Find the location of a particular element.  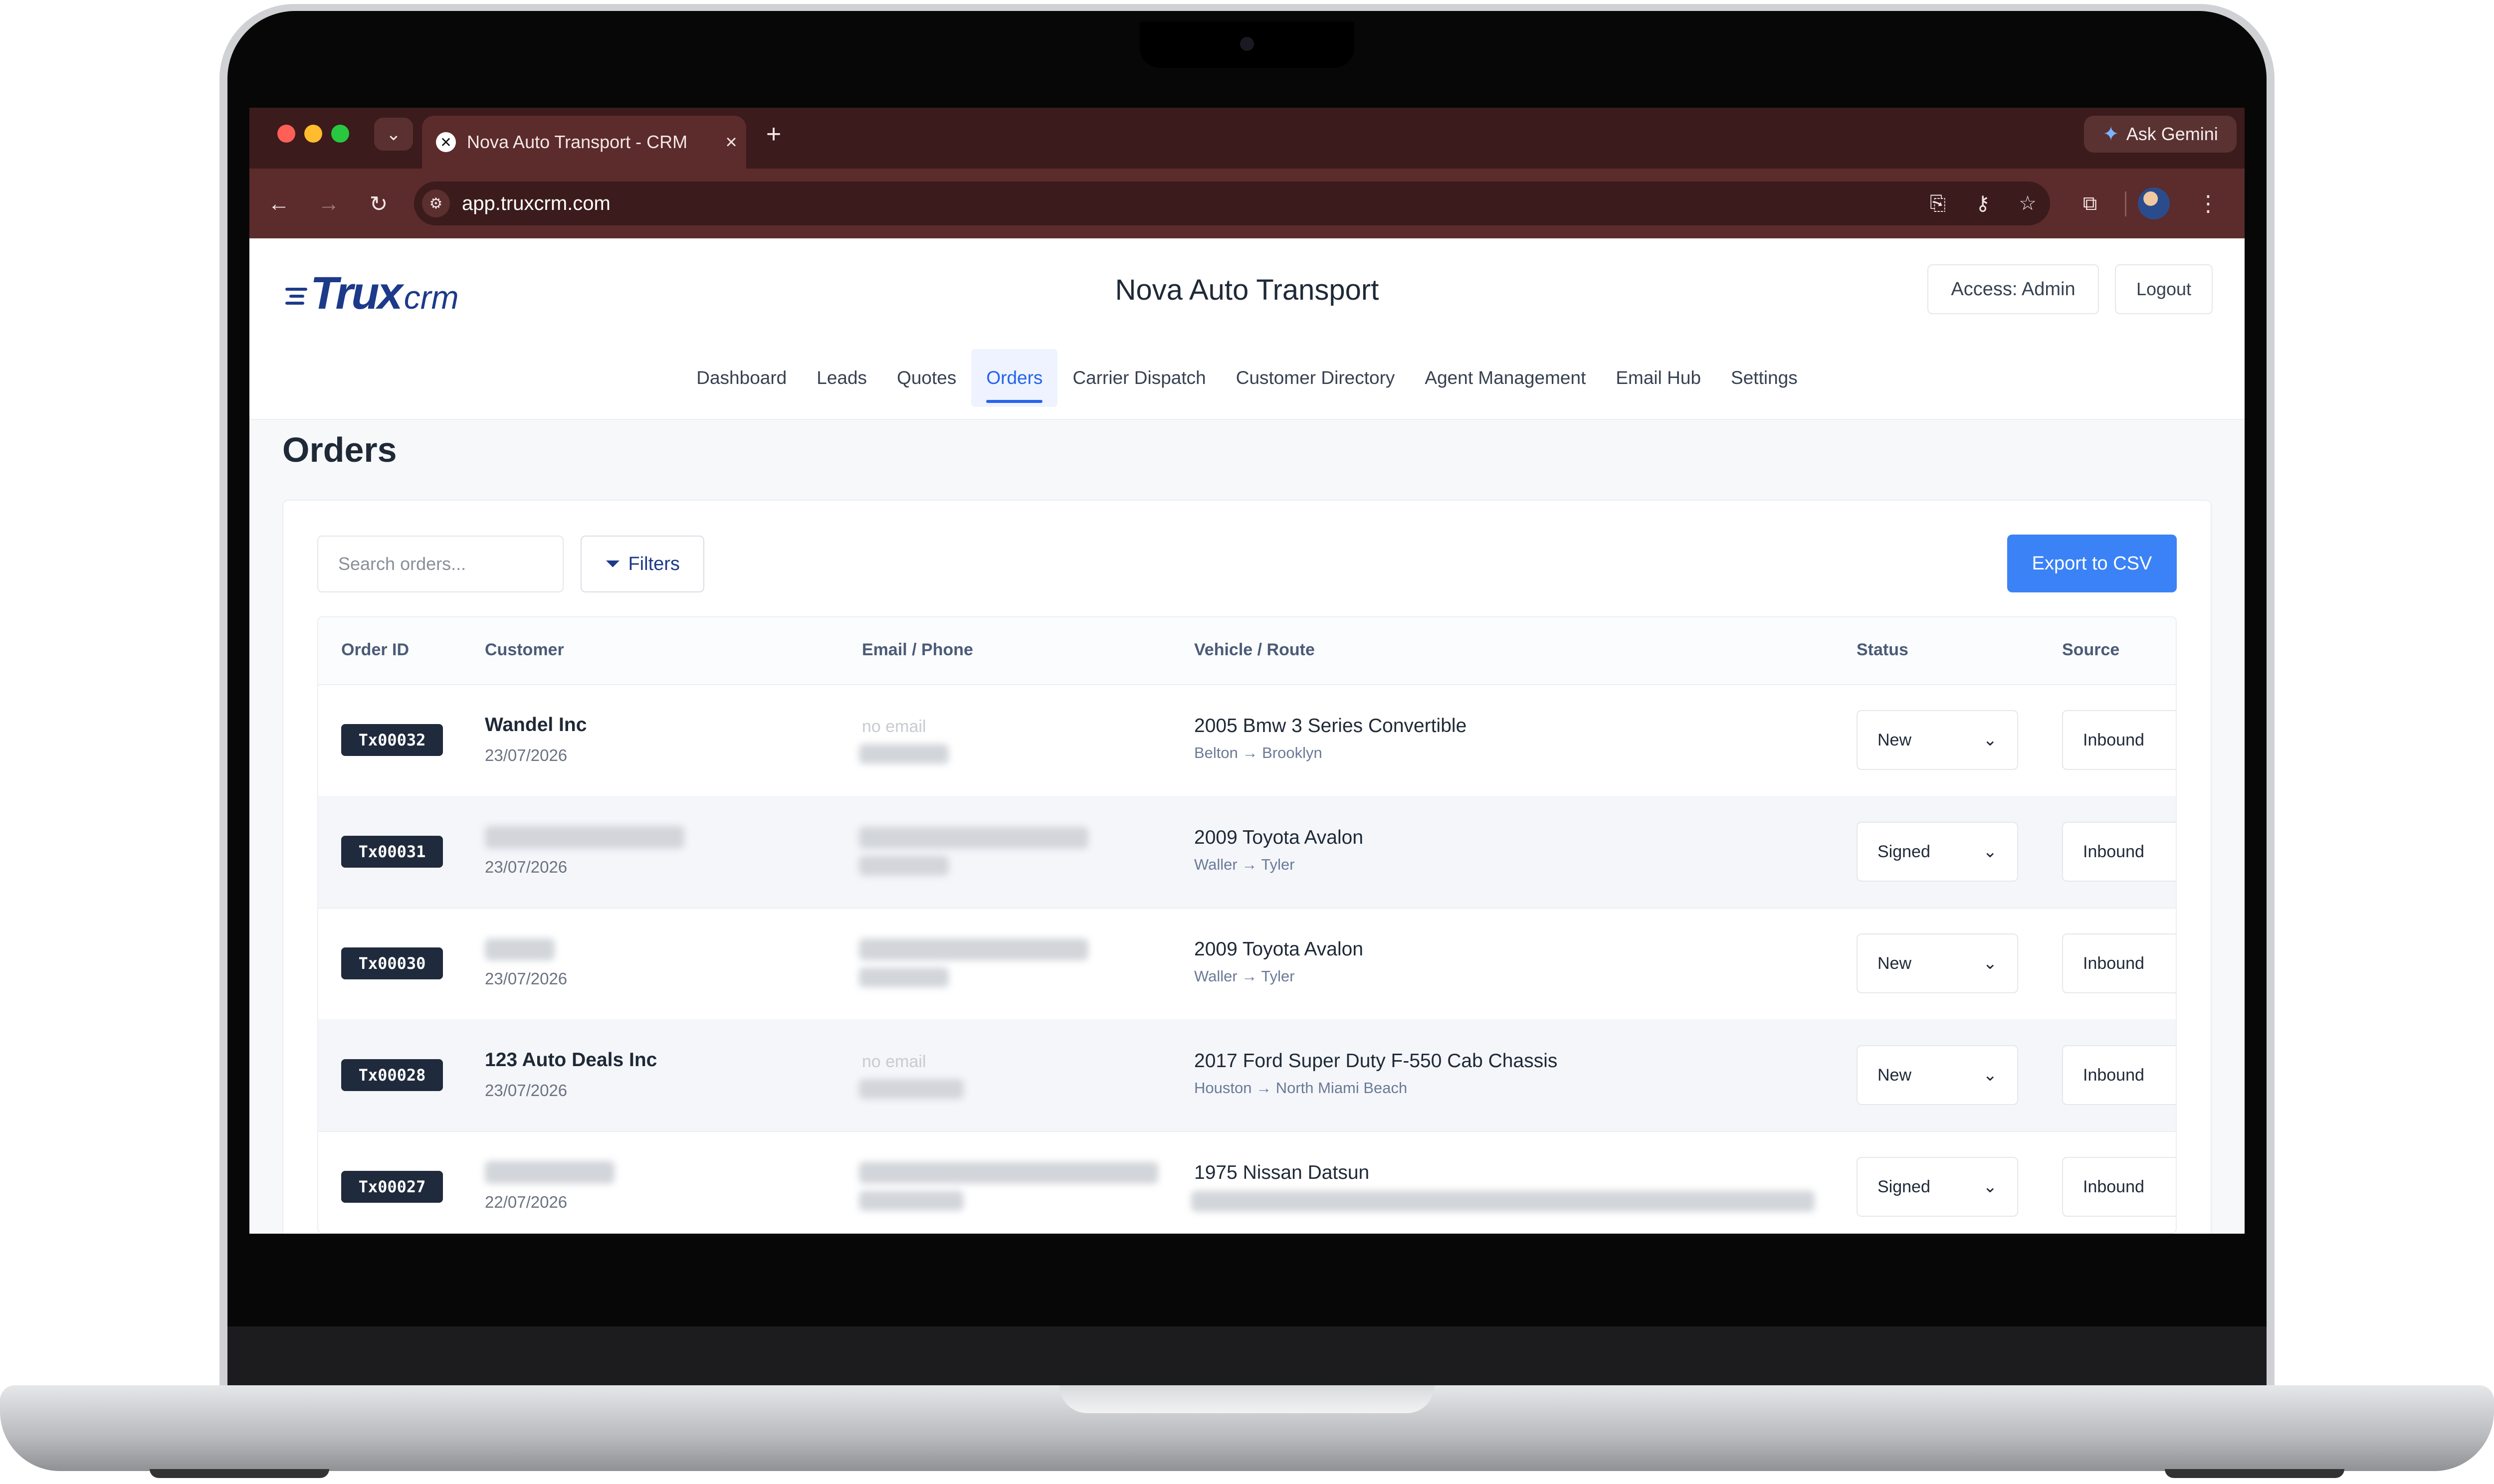

bezel-bottom is located at coordinates (1247, 1356).